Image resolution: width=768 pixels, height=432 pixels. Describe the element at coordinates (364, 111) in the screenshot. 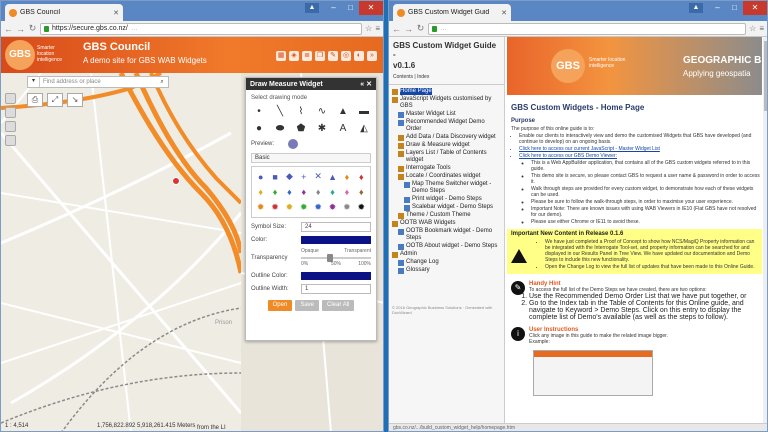

I see `rectangle-tool-icon: ▬` at that location.